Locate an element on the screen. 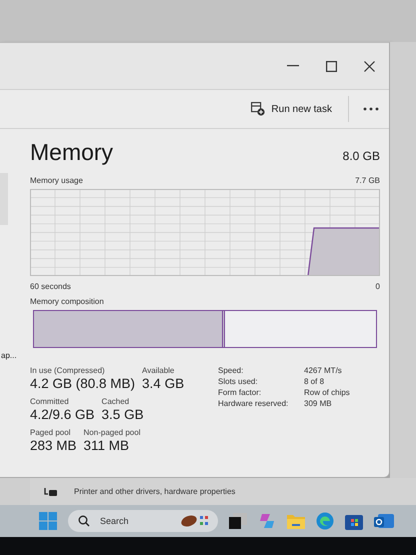 The height and width of the screenshot is (555, 416). spec-value: Row of chips is located at coordinates (327, 392).